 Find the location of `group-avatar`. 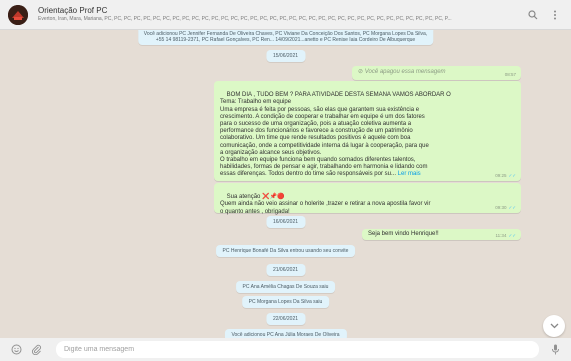

group-avatar is located at coordinates (18, 14).